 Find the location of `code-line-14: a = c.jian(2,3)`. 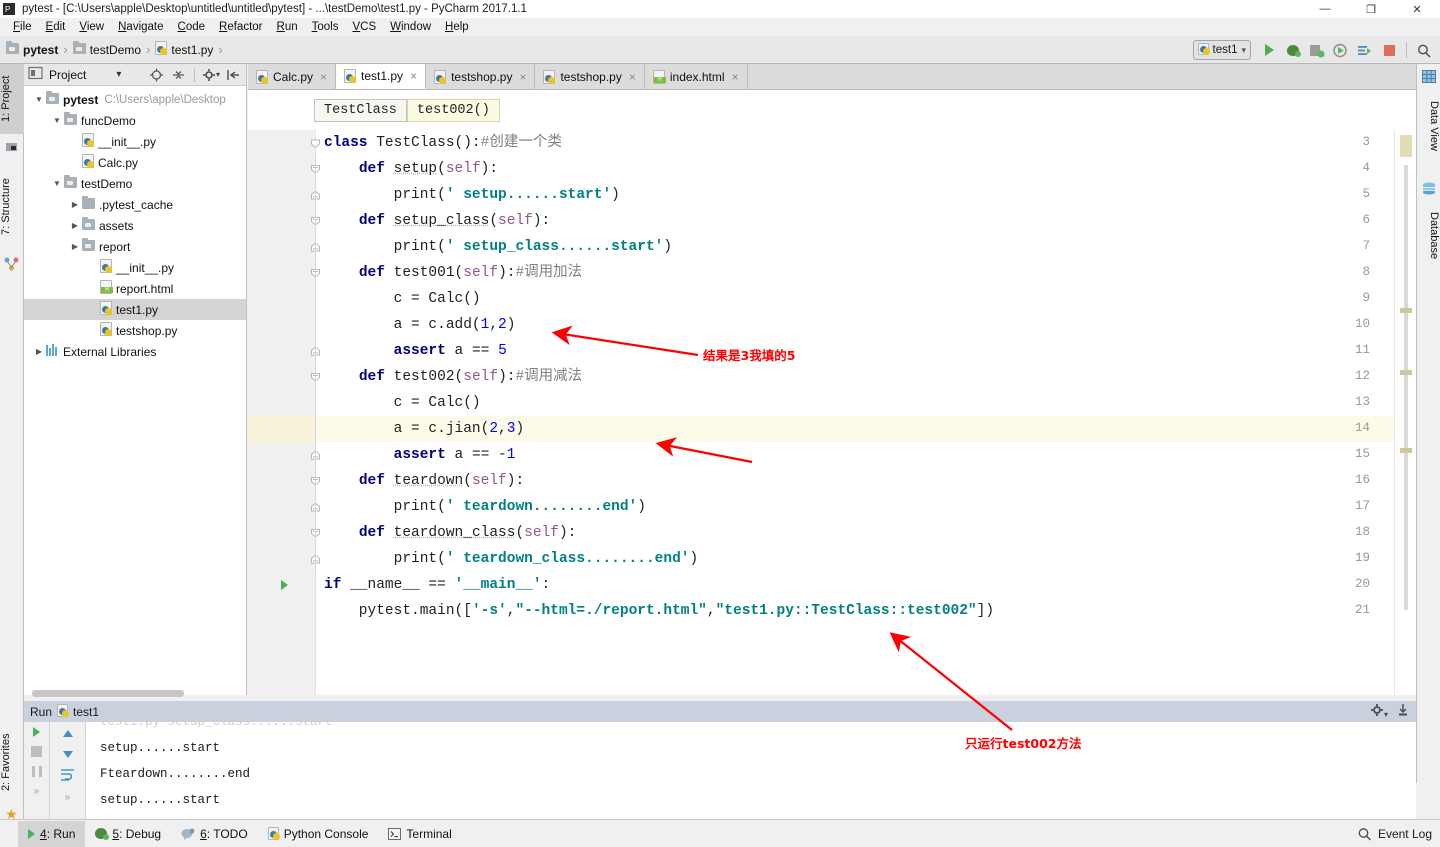

code-line-14: a = c.jian(2,3) is located at coordinates (866, 429).